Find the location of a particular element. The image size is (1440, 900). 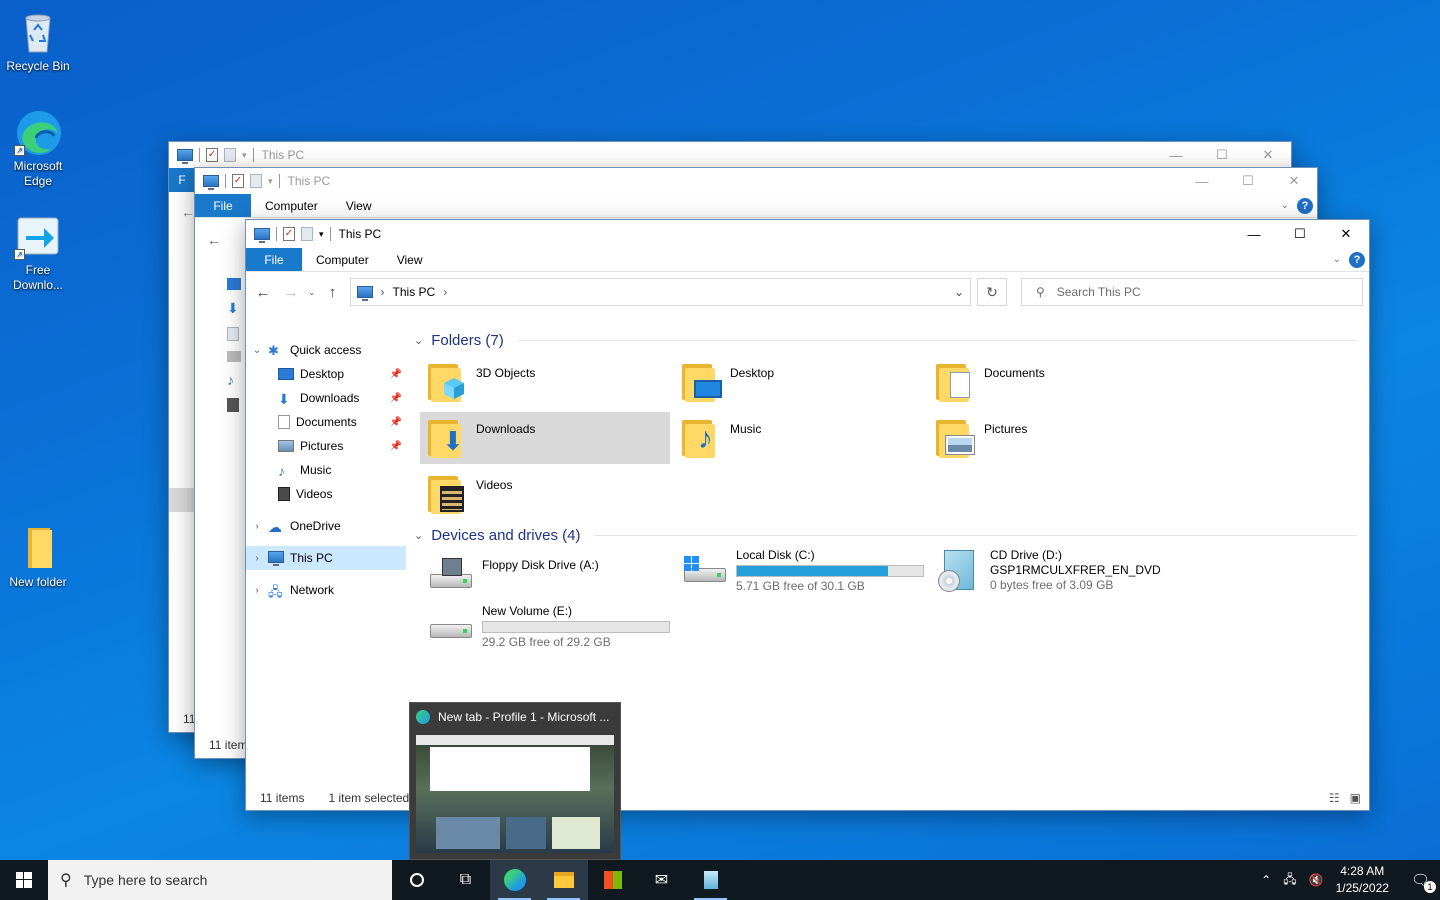

breadcrumb: This PC is located at coordinates (414, 292).